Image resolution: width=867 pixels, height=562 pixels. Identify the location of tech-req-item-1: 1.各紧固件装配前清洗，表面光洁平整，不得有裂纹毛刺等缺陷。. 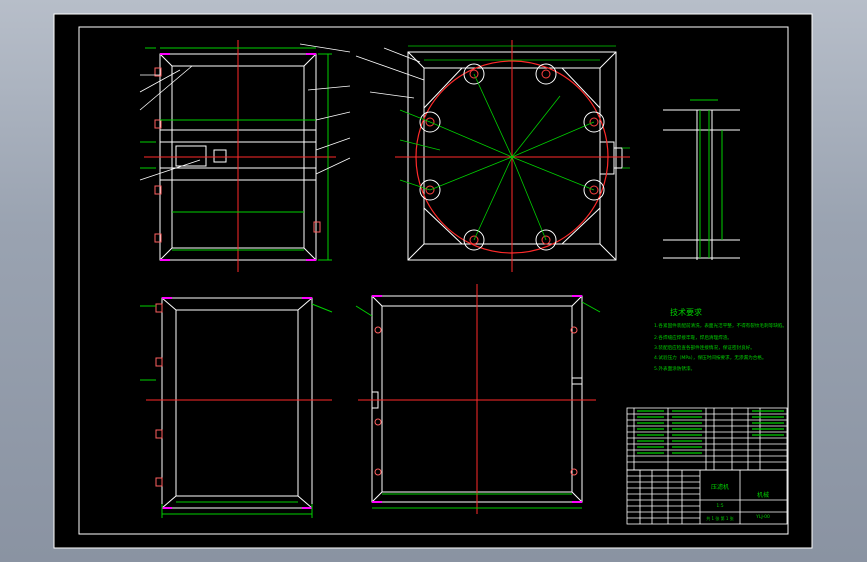
(720, 325).